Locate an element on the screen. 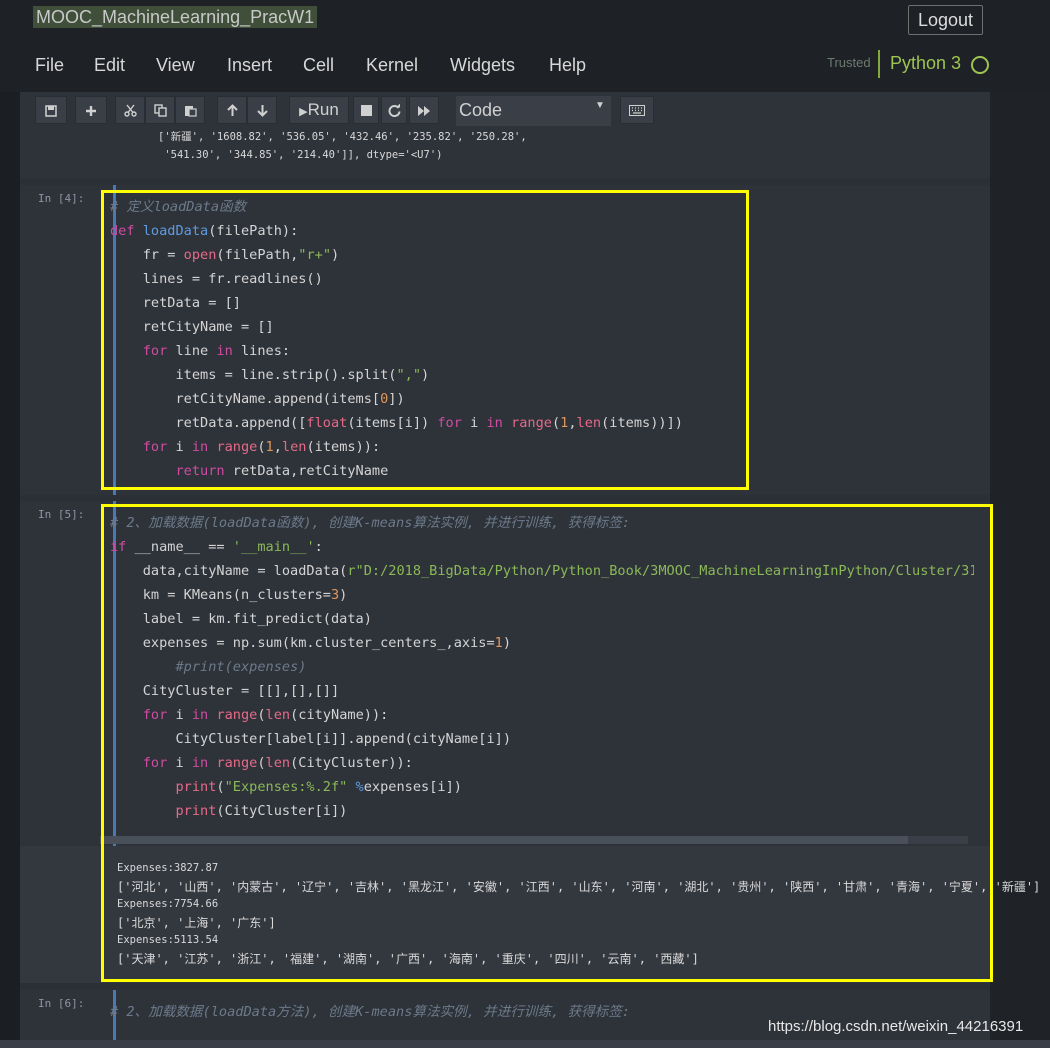 Image resolution: width=1050 pixels, height=1048 pixels. fast-forward-icon is located at coordinates (424, 111).